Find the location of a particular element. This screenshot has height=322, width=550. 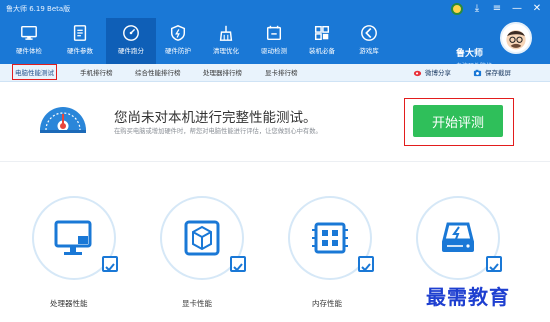

avatar is located at coordinates (516, 38).